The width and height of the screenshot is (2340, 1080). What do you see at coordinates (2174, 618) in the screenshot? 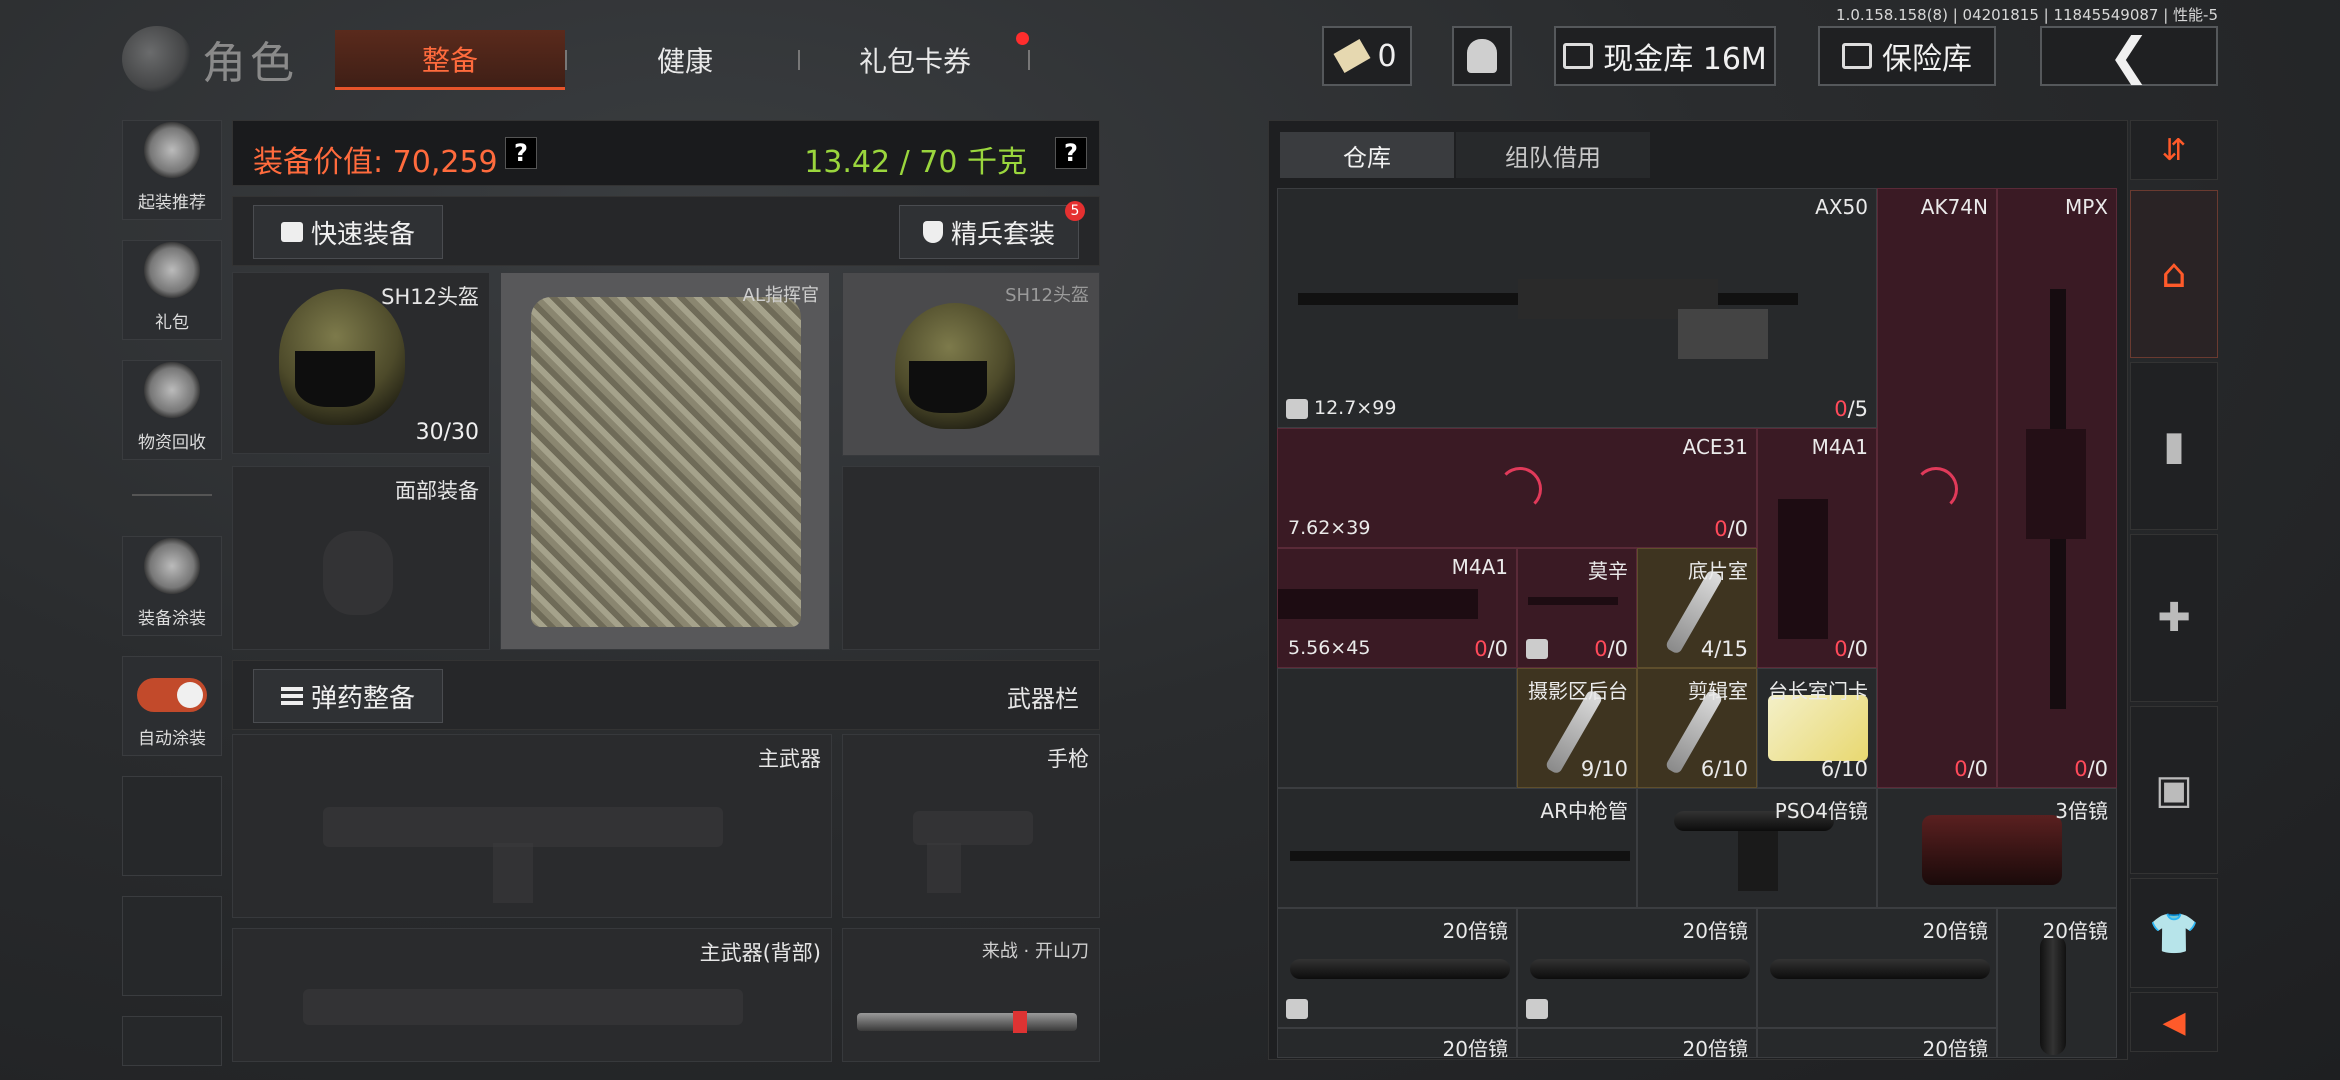
I see `rail-medical: ✚` at bounding box center [2174, 618].